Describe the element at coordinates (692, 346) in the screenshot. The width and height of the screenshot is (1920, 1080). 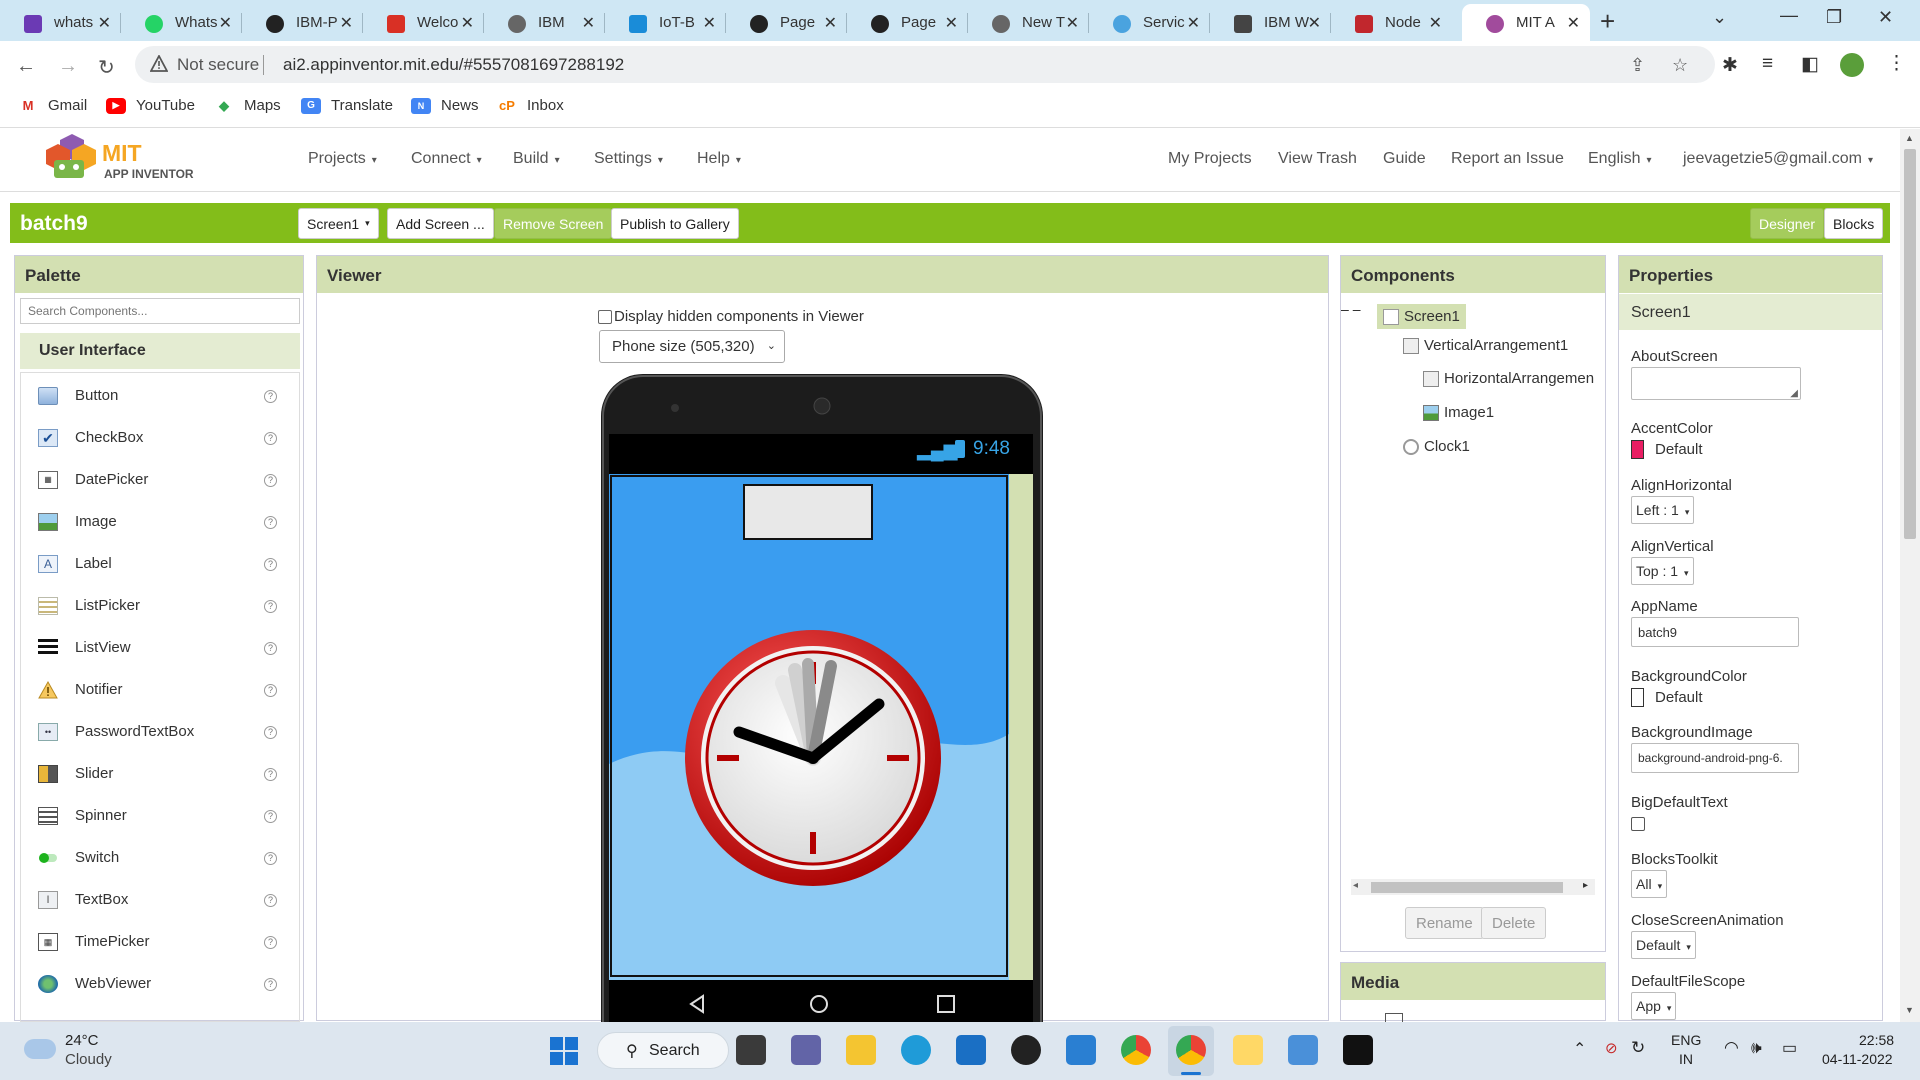
I see `phone-size-select: Phone size (505,320) ⌄` at that location.